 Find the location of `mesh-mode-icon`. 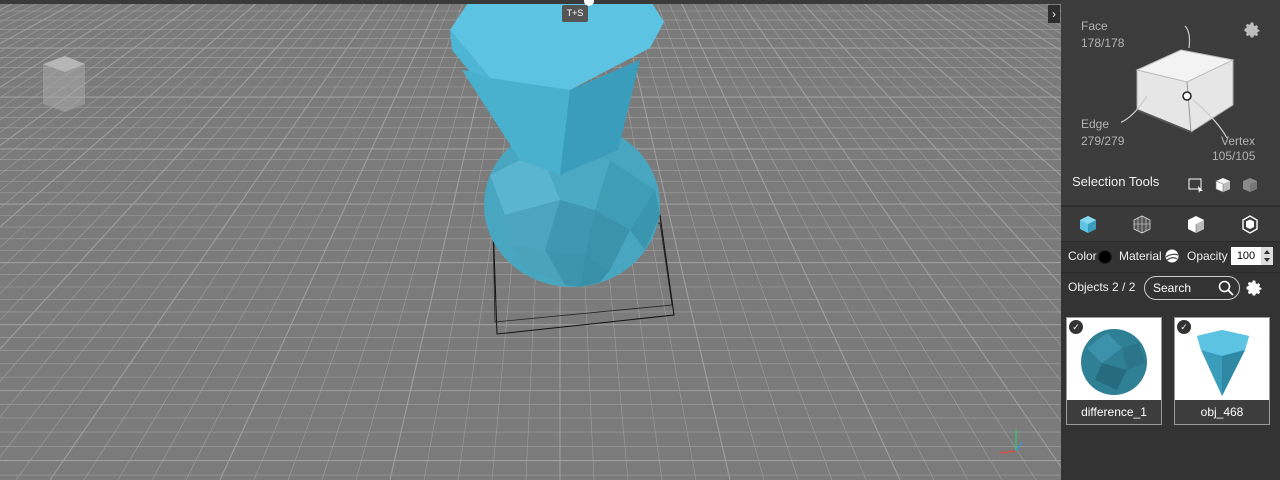

mesh-mode-icon is located at coordinates (1142, 224).